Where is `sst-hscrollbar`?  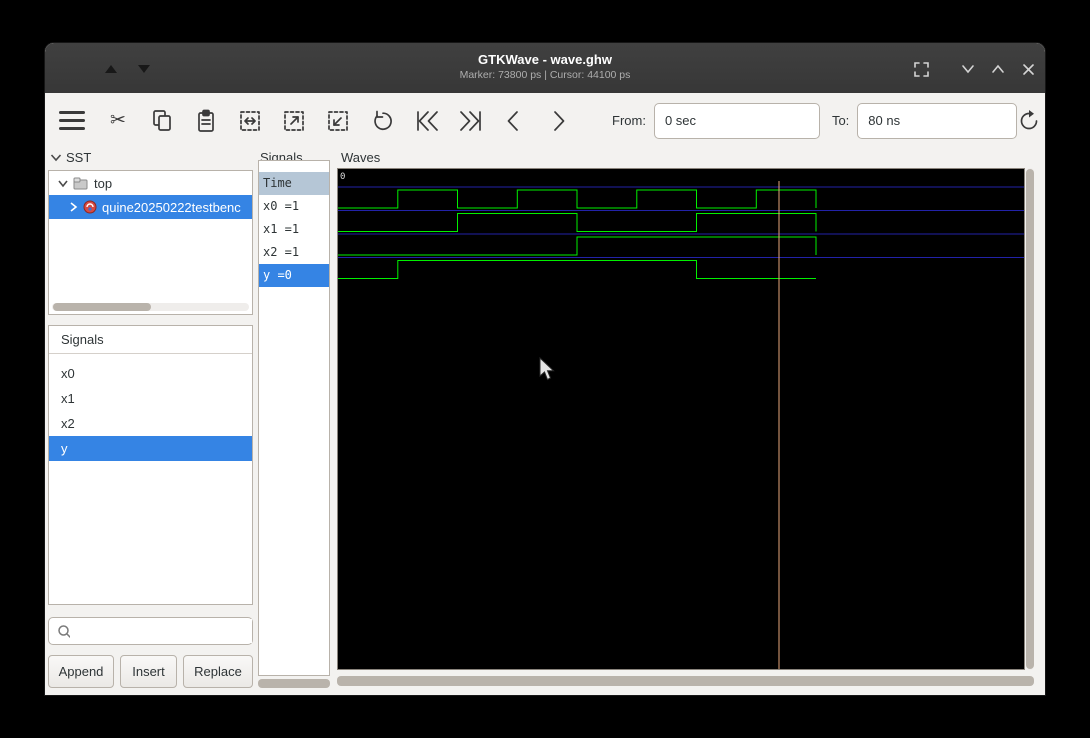
sst-hscrollbar is located at coordinates (150, 307).